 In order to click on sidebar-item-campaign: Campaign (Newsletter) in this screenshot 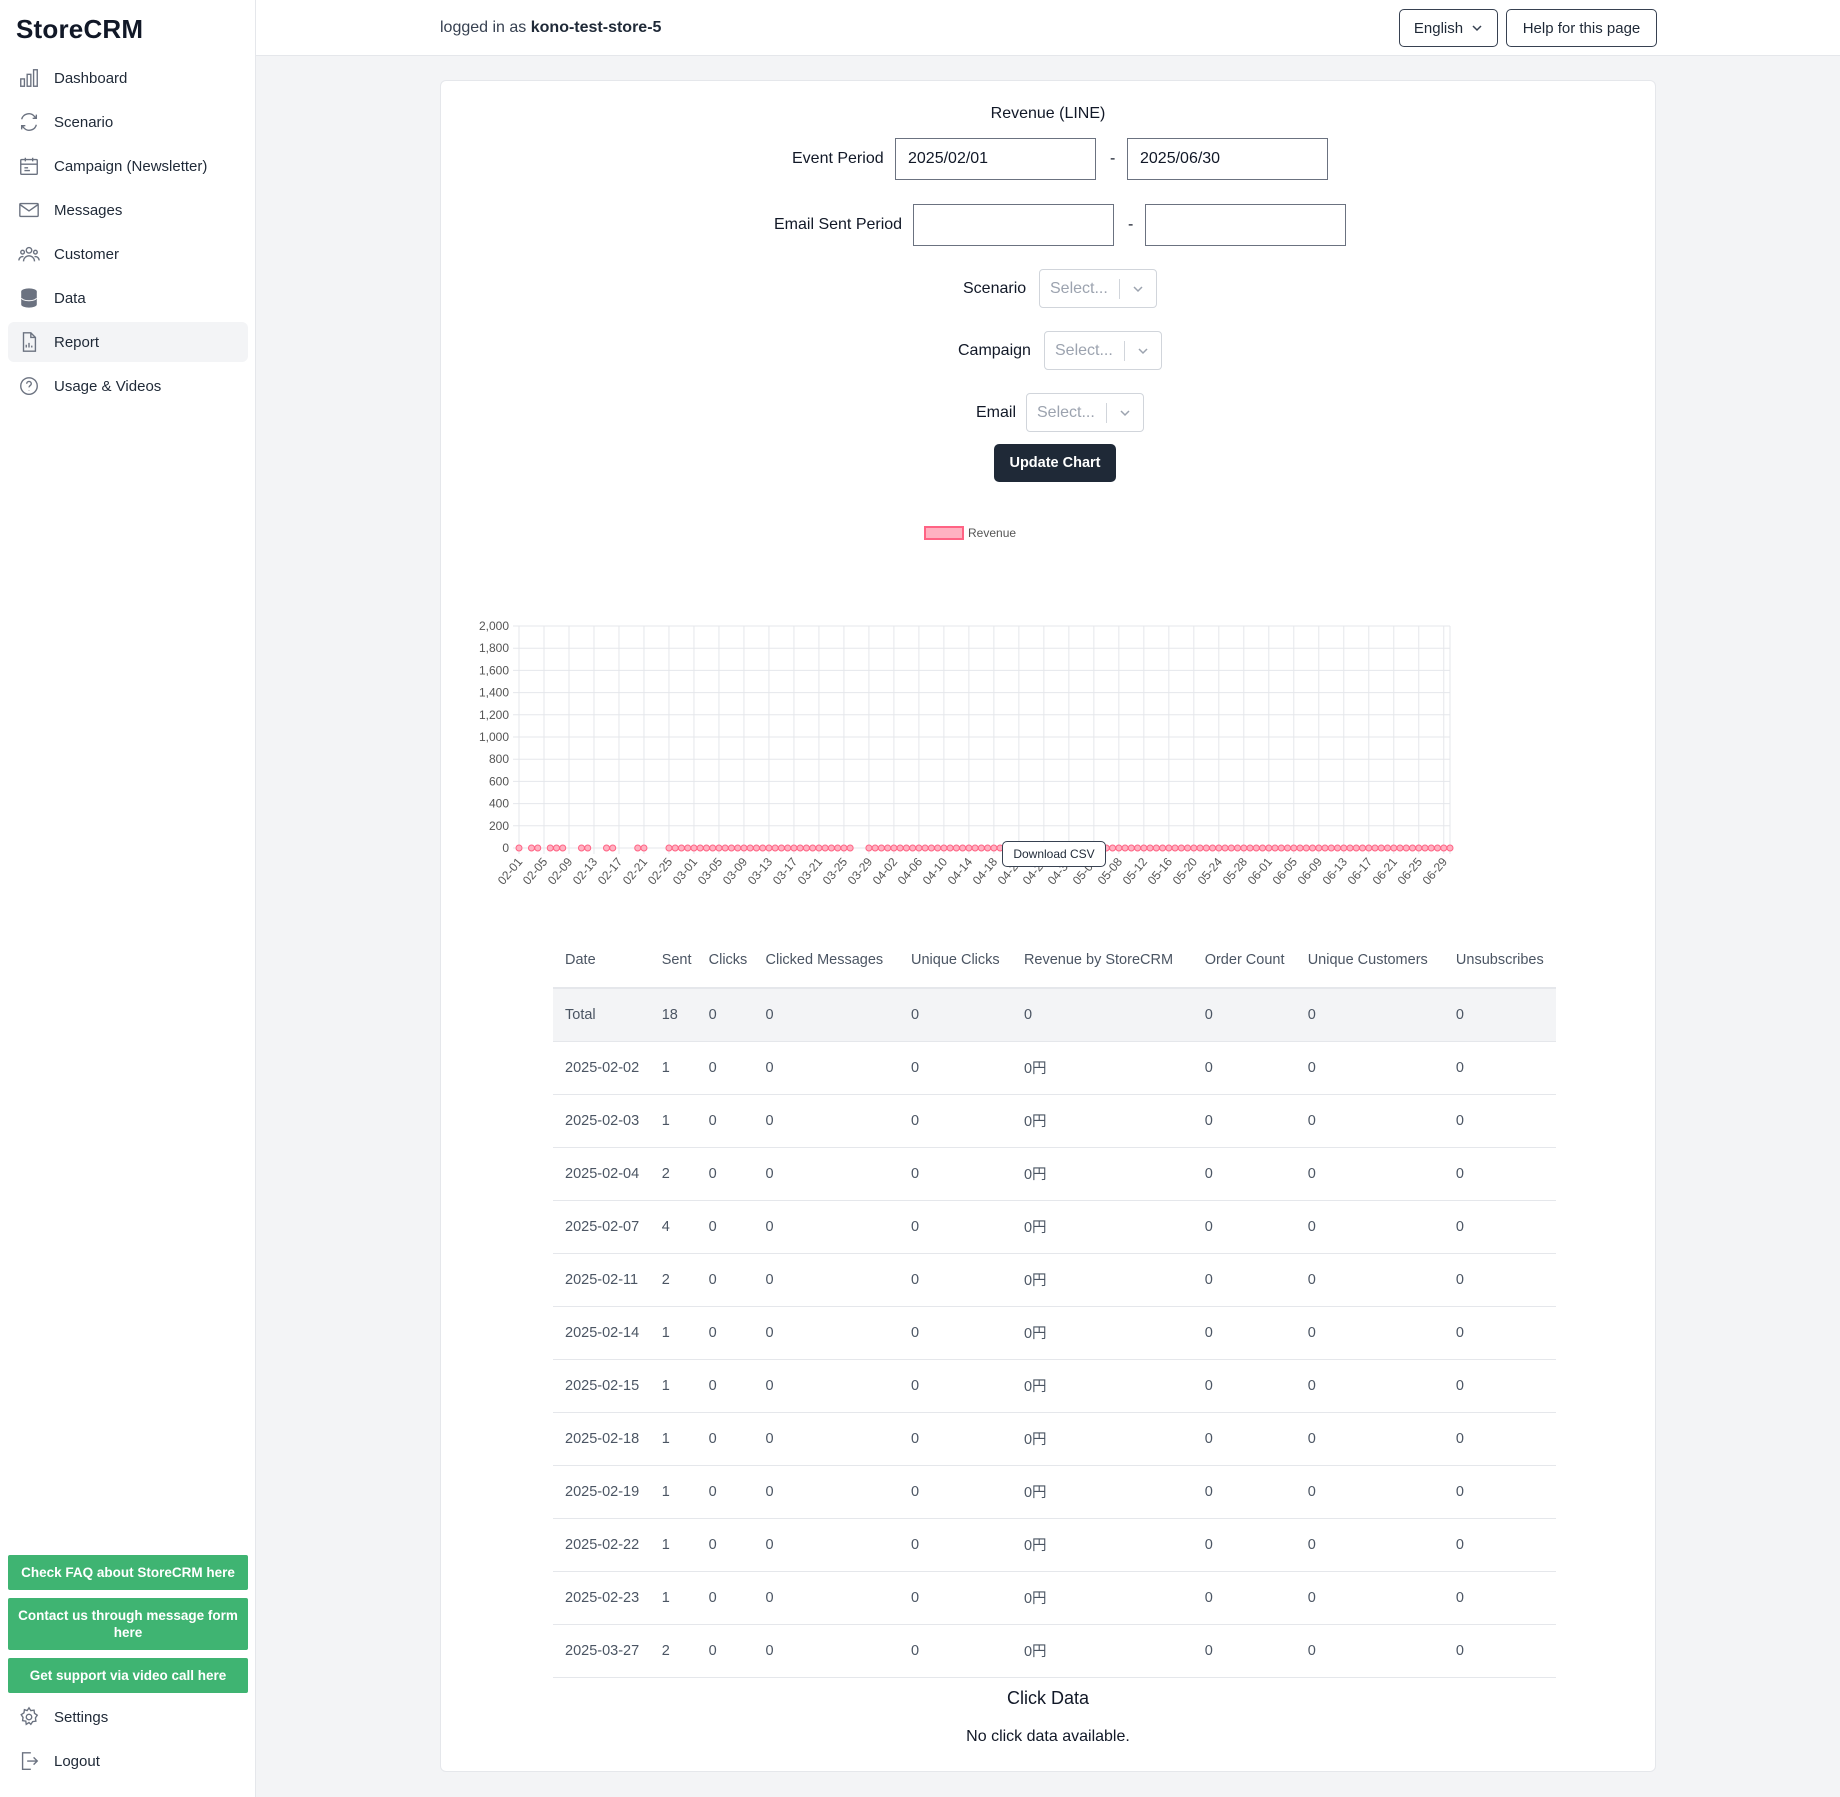, I will do `click(128, 166)`.